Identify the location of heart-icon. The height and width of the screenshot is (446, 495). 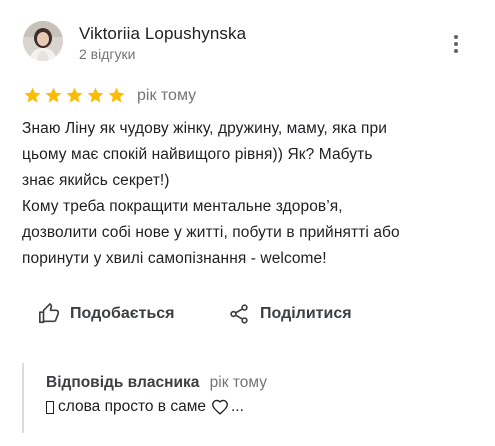
(220, 407).